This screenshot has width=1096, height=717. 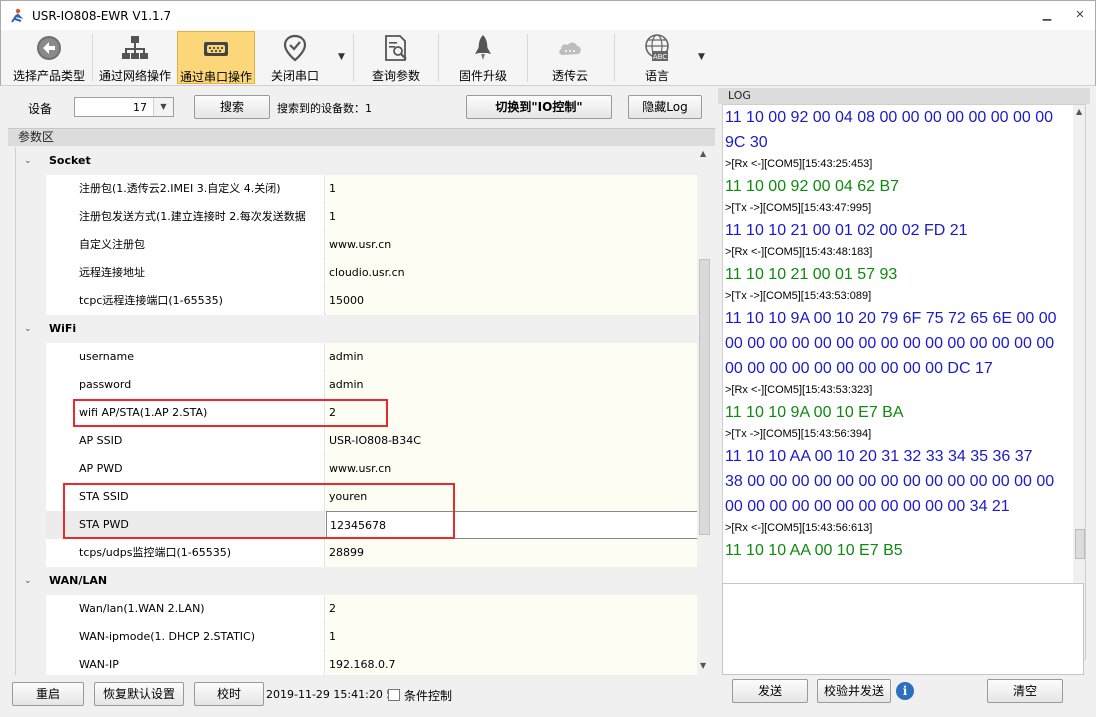 I want to click on property-row: 注册包(1.透传云2.IMEI 3.自定义 4.关闭) 1, so click(x=356, y=189).